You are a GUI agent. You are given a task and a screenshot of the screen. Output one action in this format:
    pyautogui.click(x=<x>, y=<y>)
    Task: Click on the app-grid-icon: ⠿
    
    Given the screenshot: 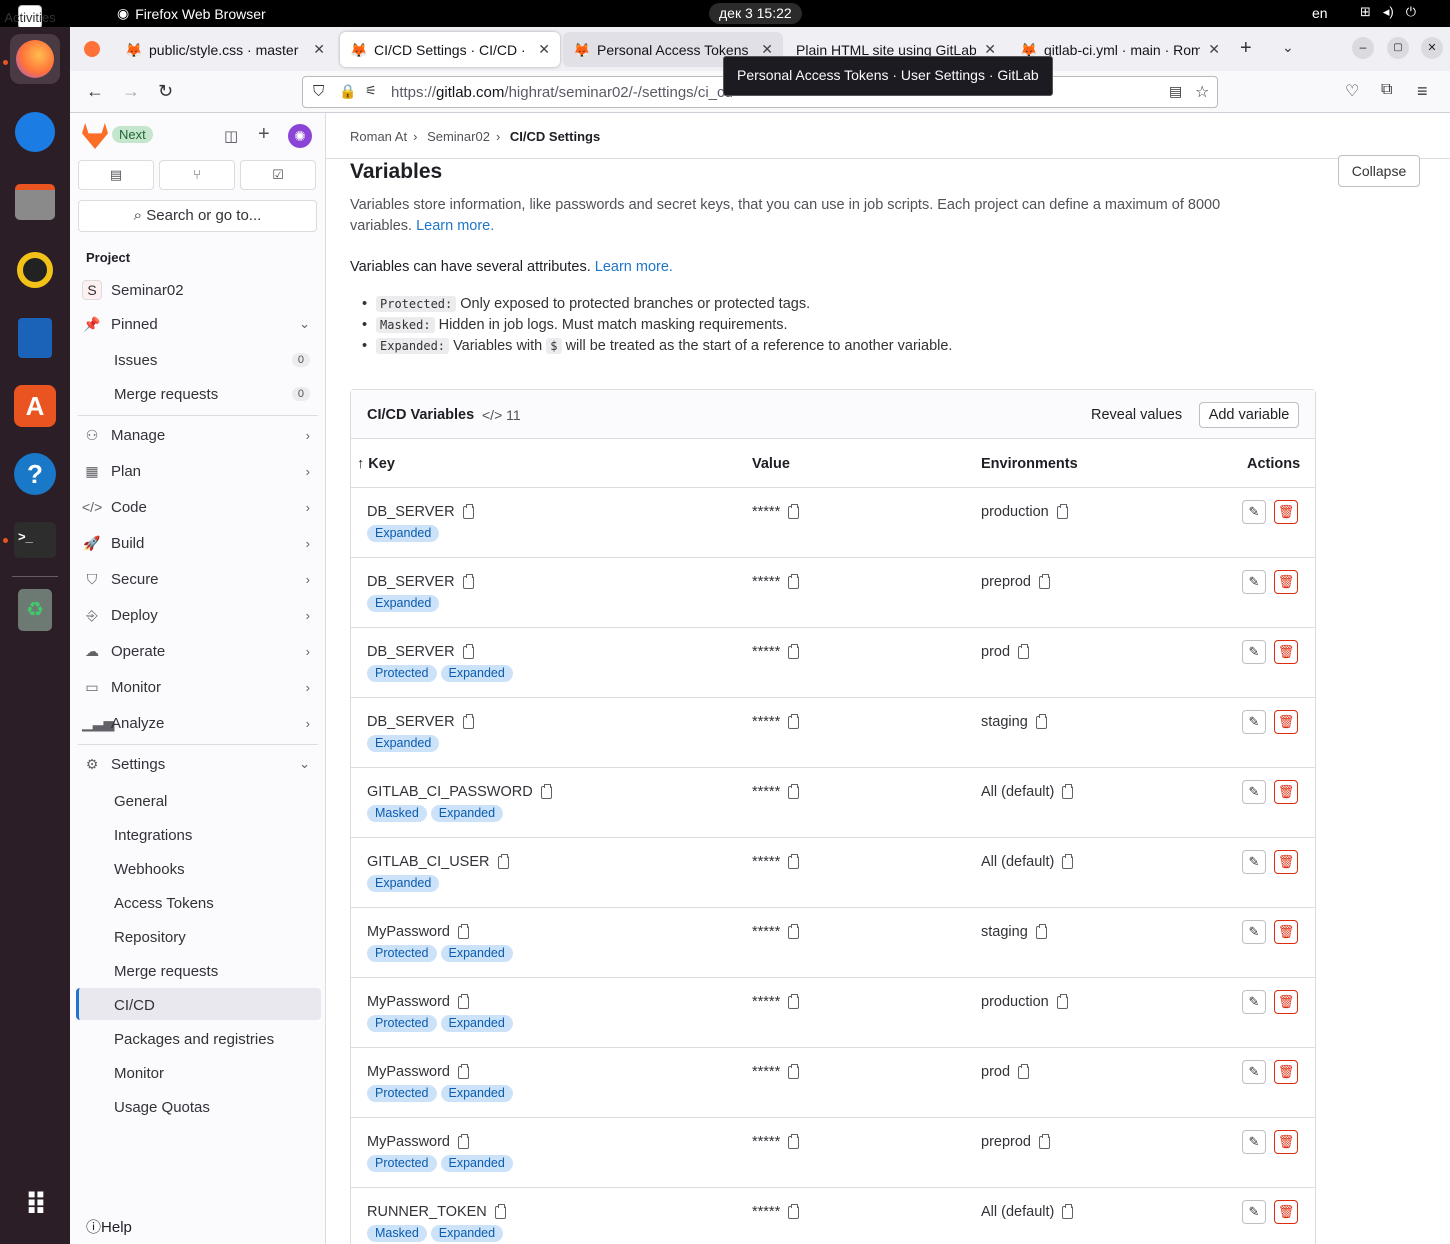 What is the action you would take?
    pyautogui.click(x=35, y=1205)
    